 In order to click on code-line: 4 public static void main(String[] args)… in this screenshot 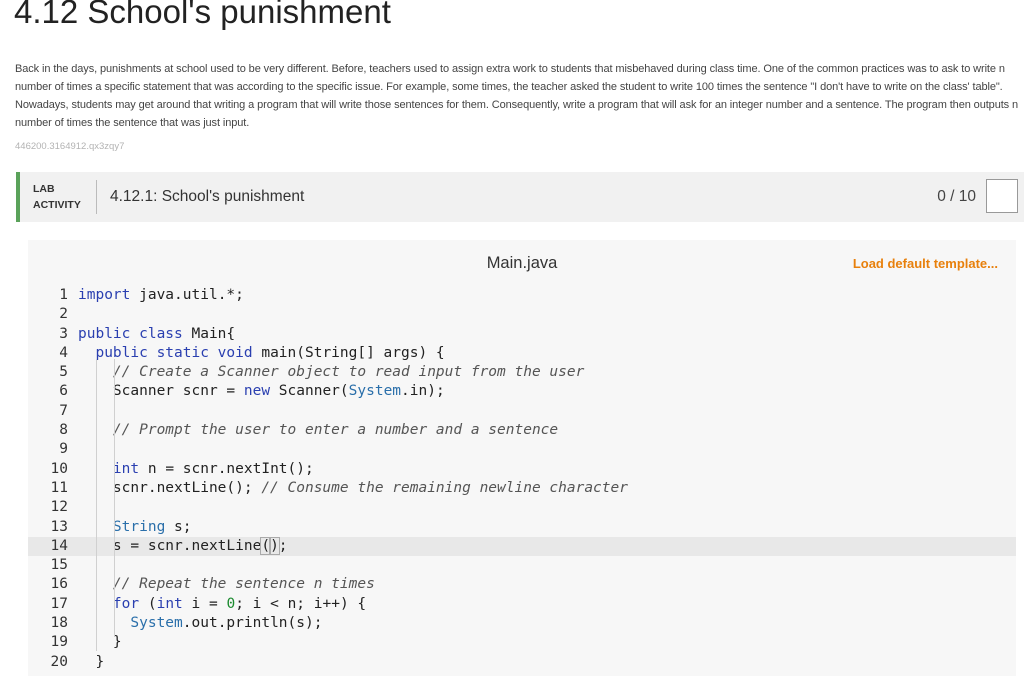, I will do `click(522, 353)`.